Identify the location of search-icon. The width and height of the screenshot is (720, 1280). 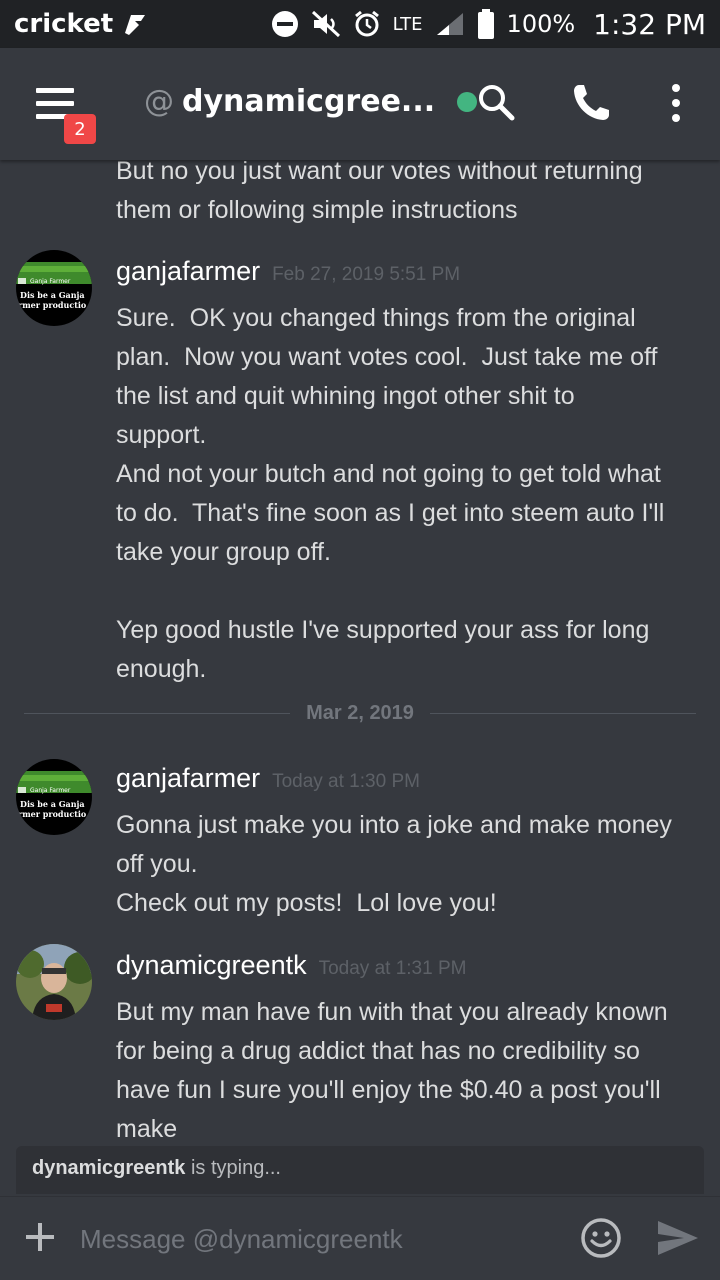
(497, 103).